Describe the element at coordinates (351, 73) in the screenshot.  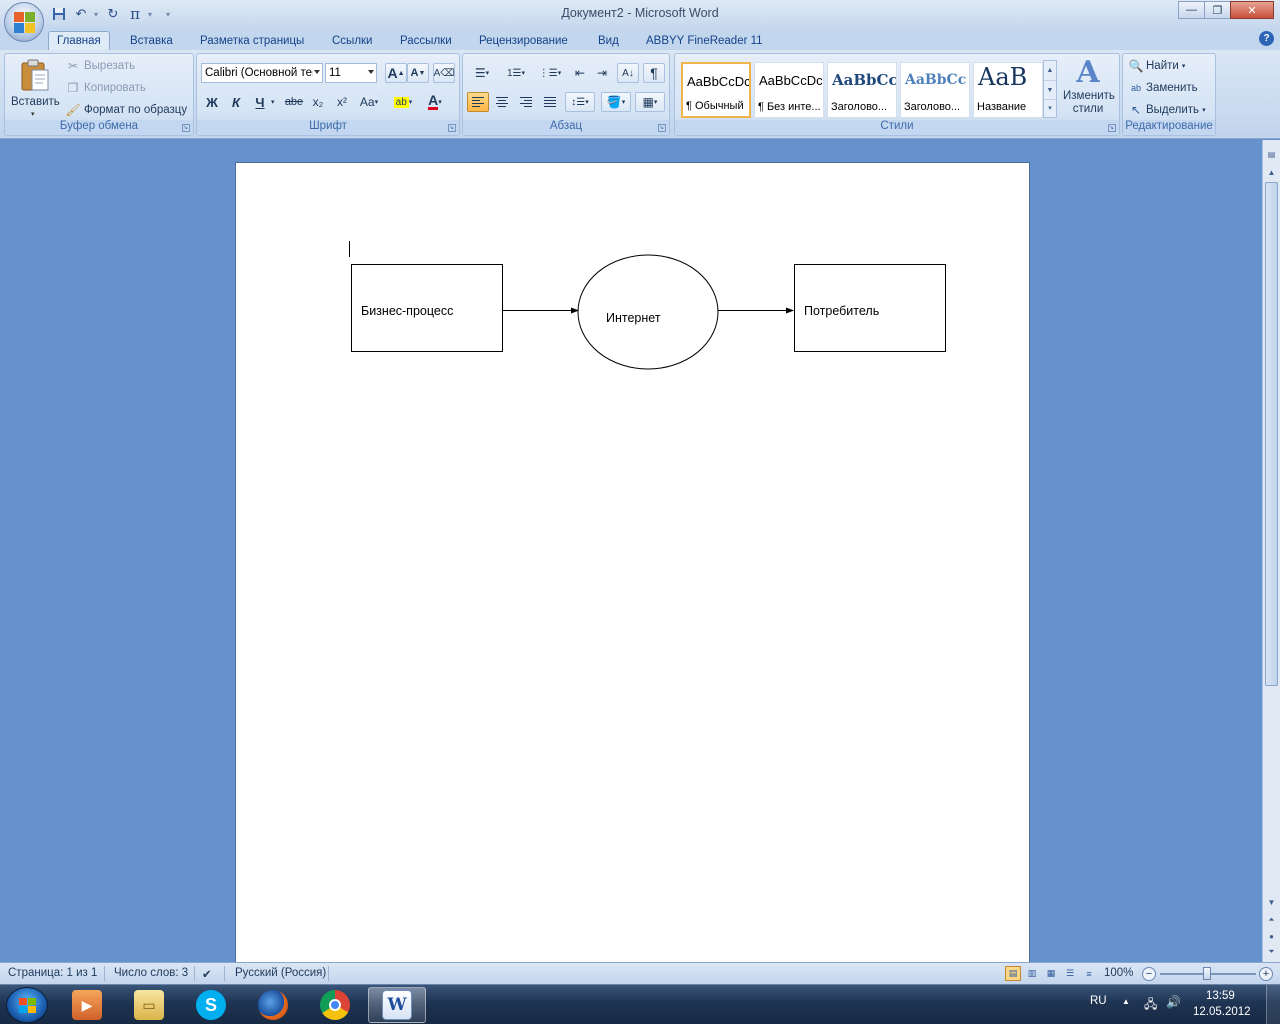
I see `font-size-combo: 11` at that location.